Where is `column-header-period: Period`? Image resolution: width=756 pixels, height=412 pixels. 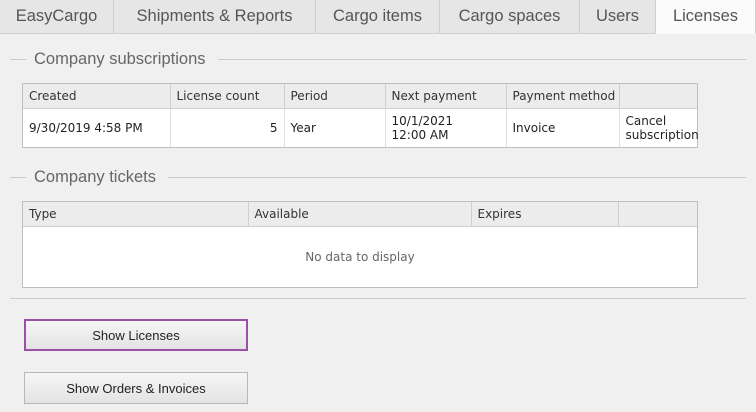 column-header-period: Period is located at coordinates (335, 96).